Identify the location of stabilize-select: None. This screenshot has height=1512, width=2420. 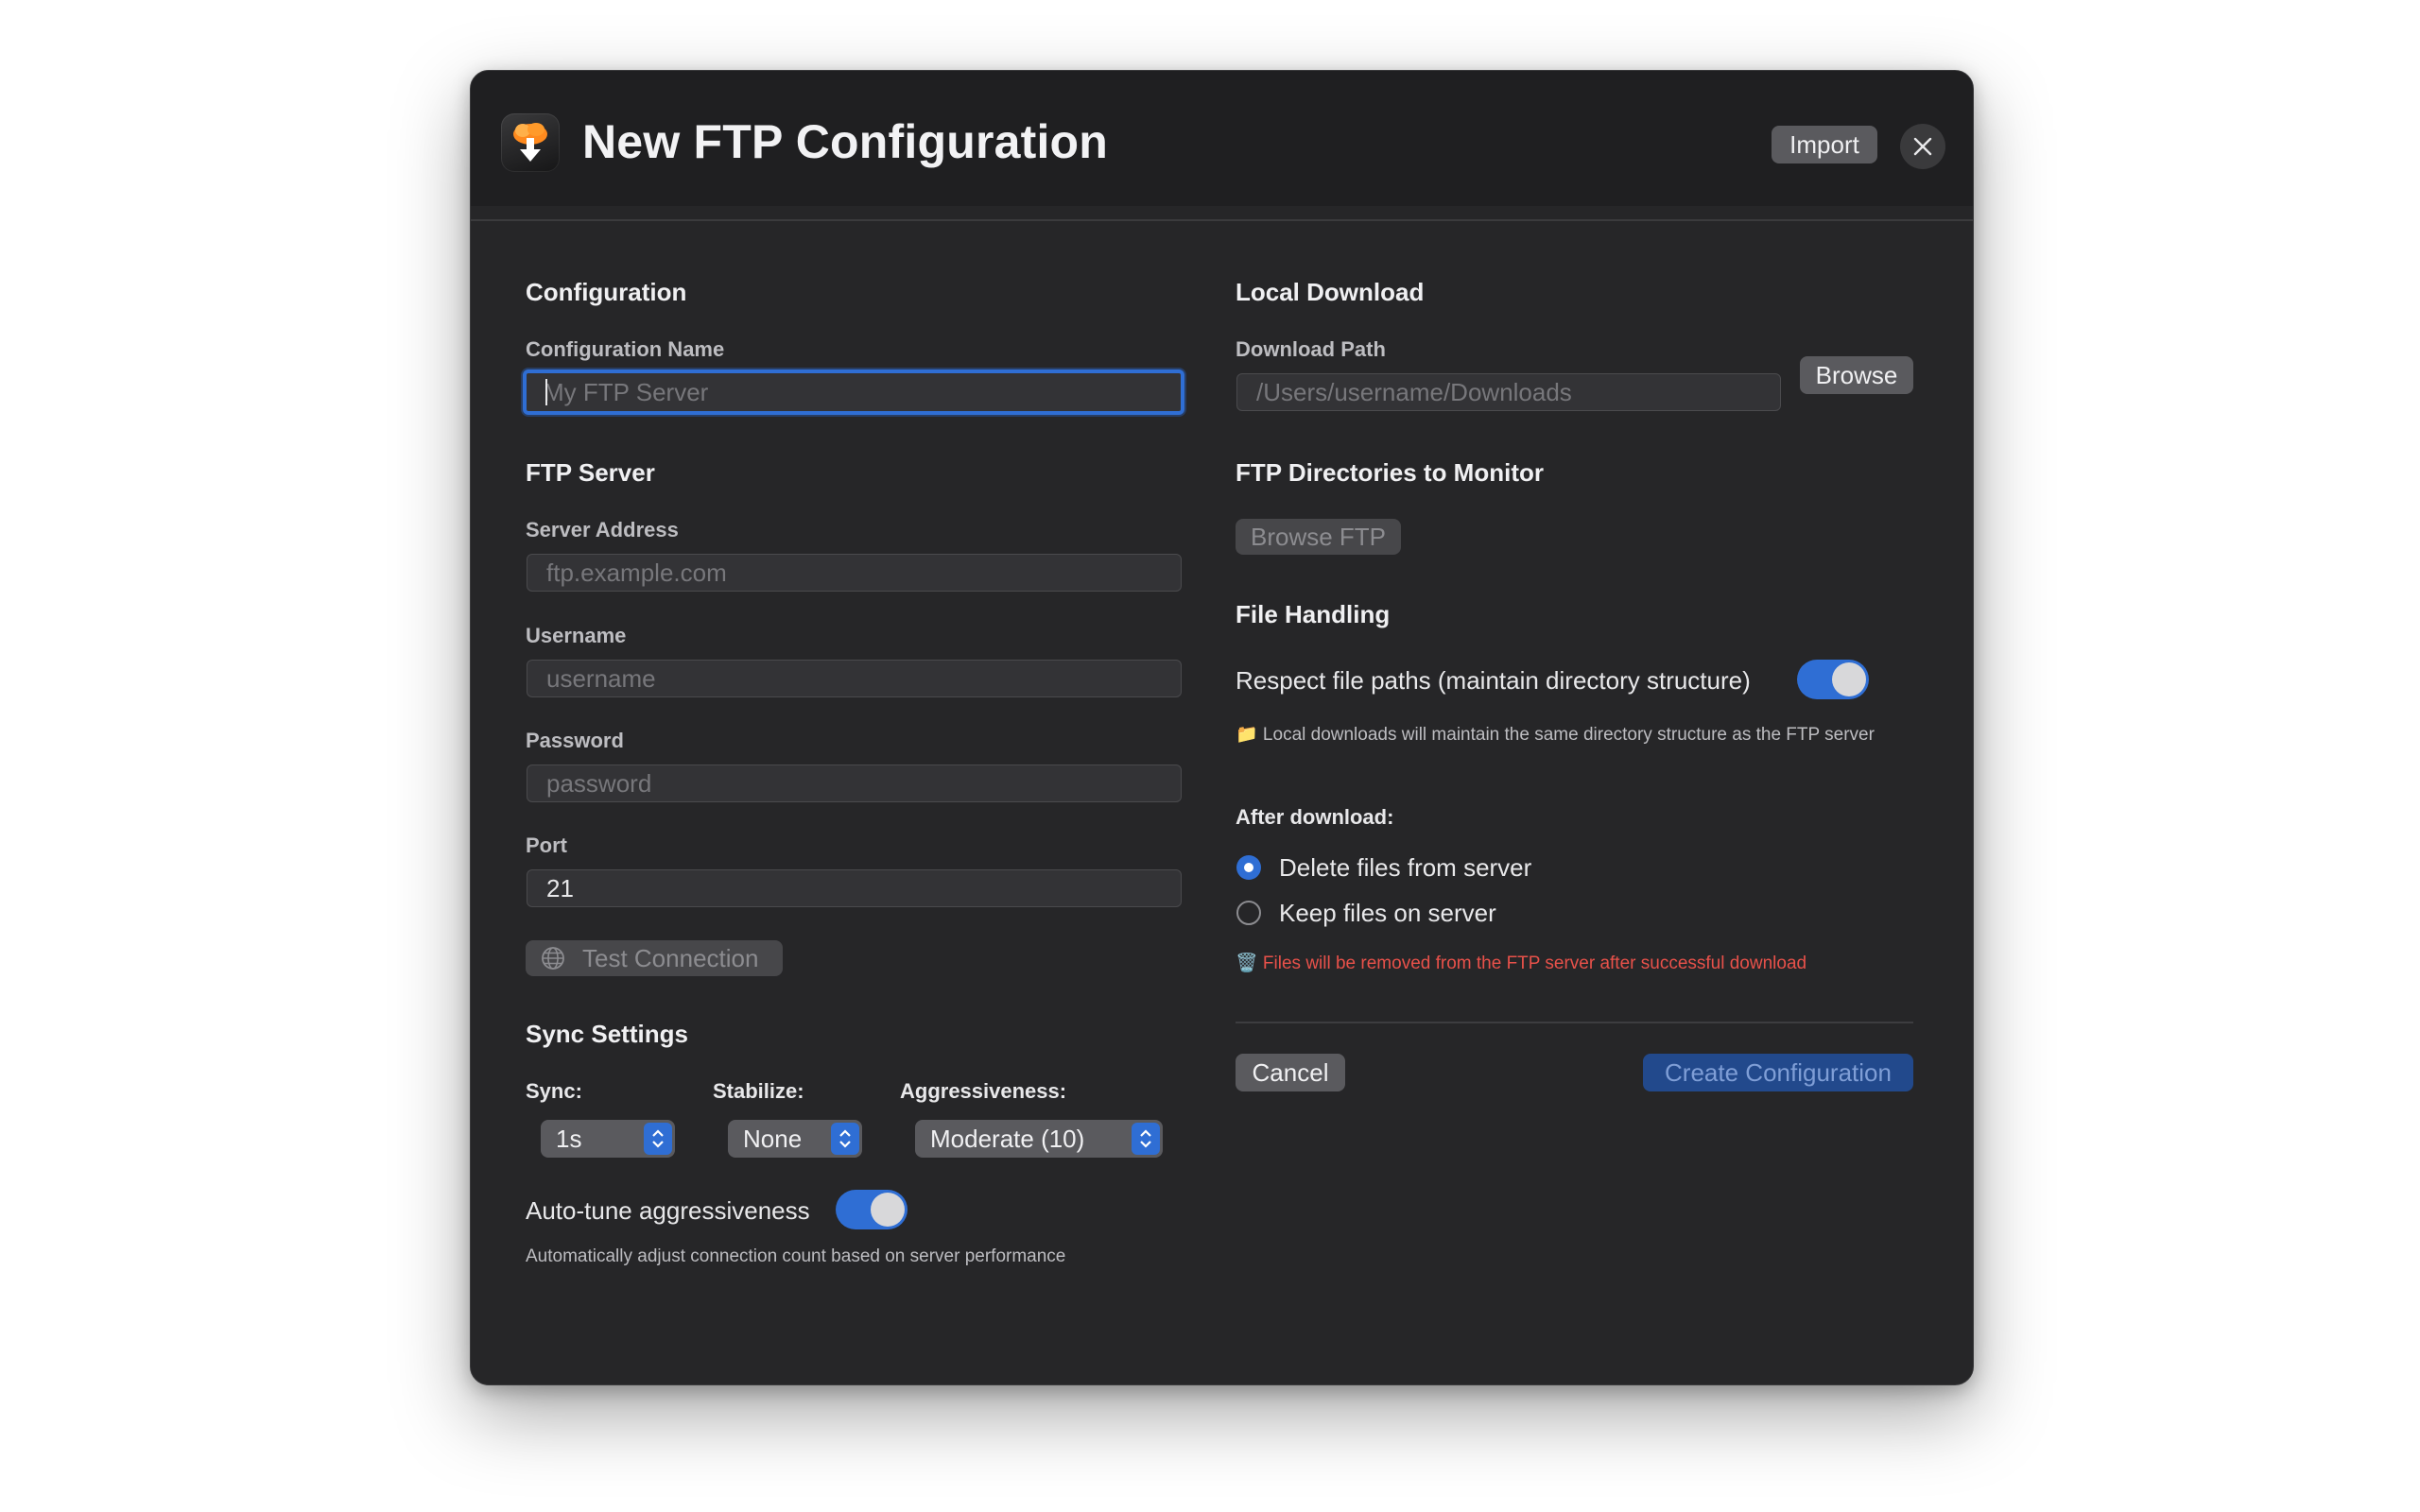
(795, 1139).